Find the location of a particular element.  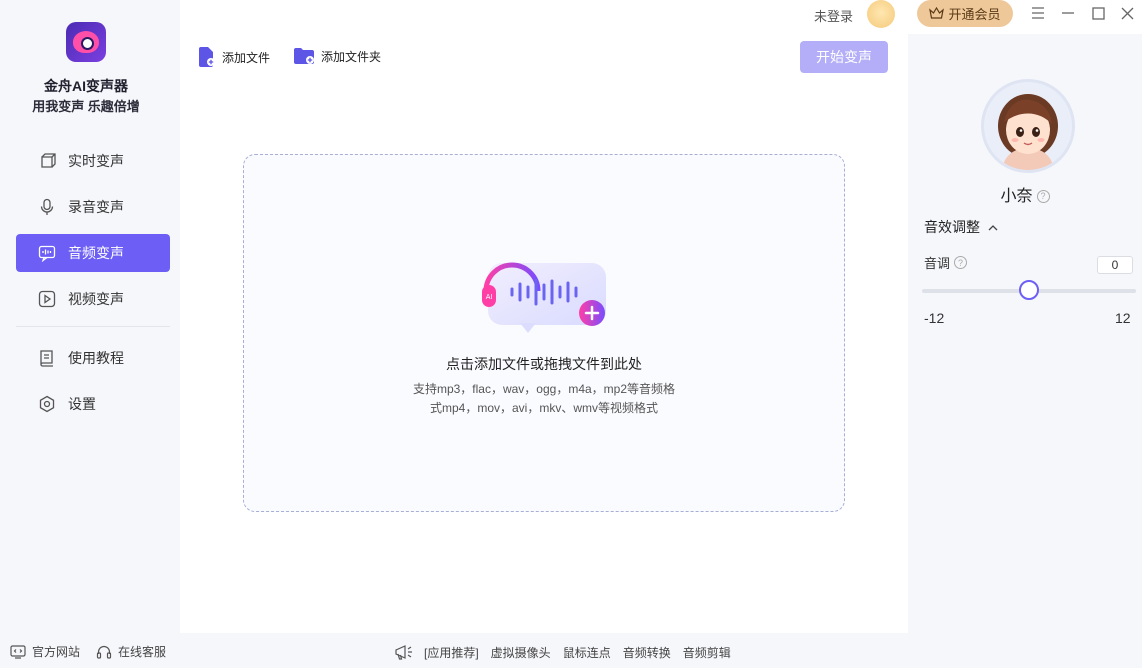

settings-icon is located at coordinates (47, 404).